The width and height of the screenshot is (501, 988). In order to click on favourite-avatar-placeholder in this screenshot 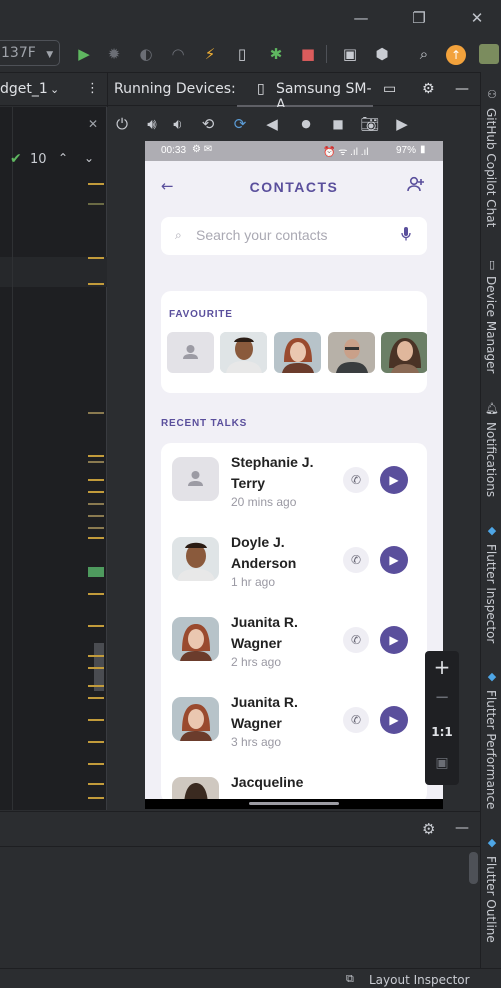, I will do `click(190, 352)`.